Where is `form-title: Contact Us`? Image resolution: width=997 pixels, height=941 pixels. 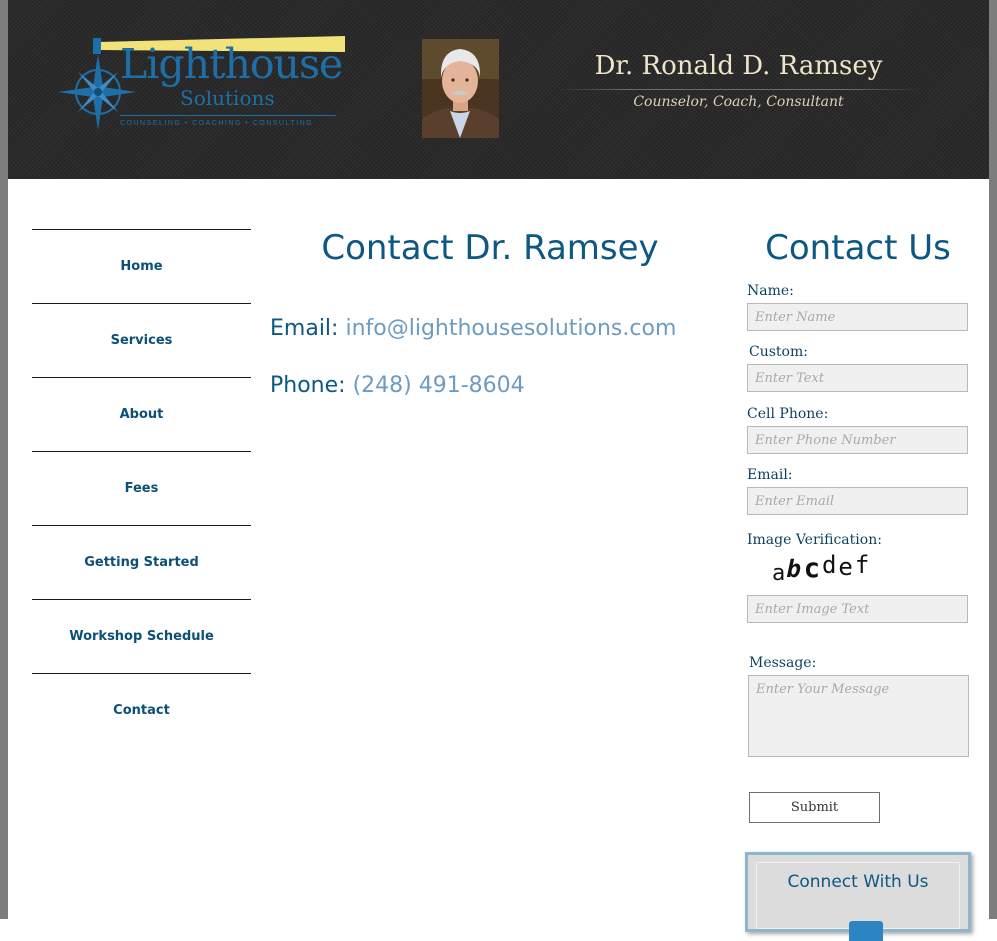 form-title: Contact Us is located at coordinates (858, 248).